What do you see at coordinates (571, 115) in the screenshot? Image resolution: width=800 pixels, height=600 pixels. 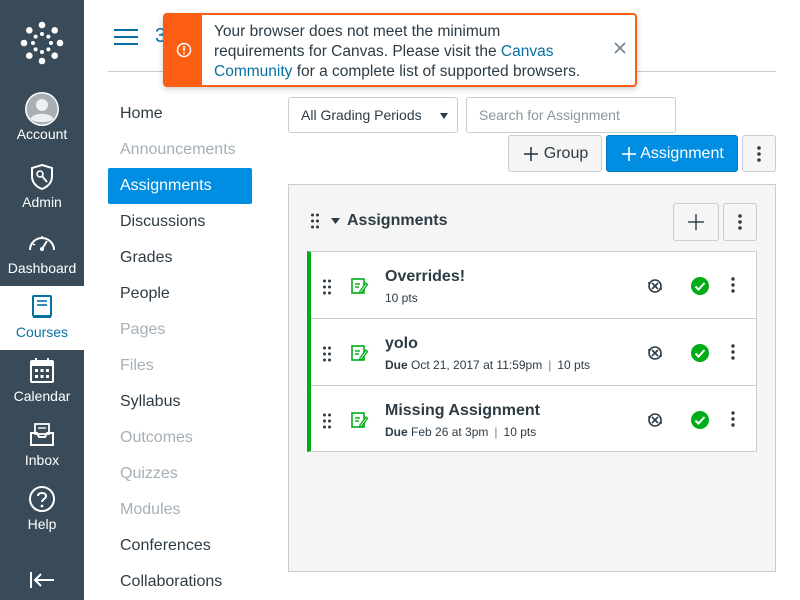 I see `assignment-search-input` at bounding box center [571, 115].